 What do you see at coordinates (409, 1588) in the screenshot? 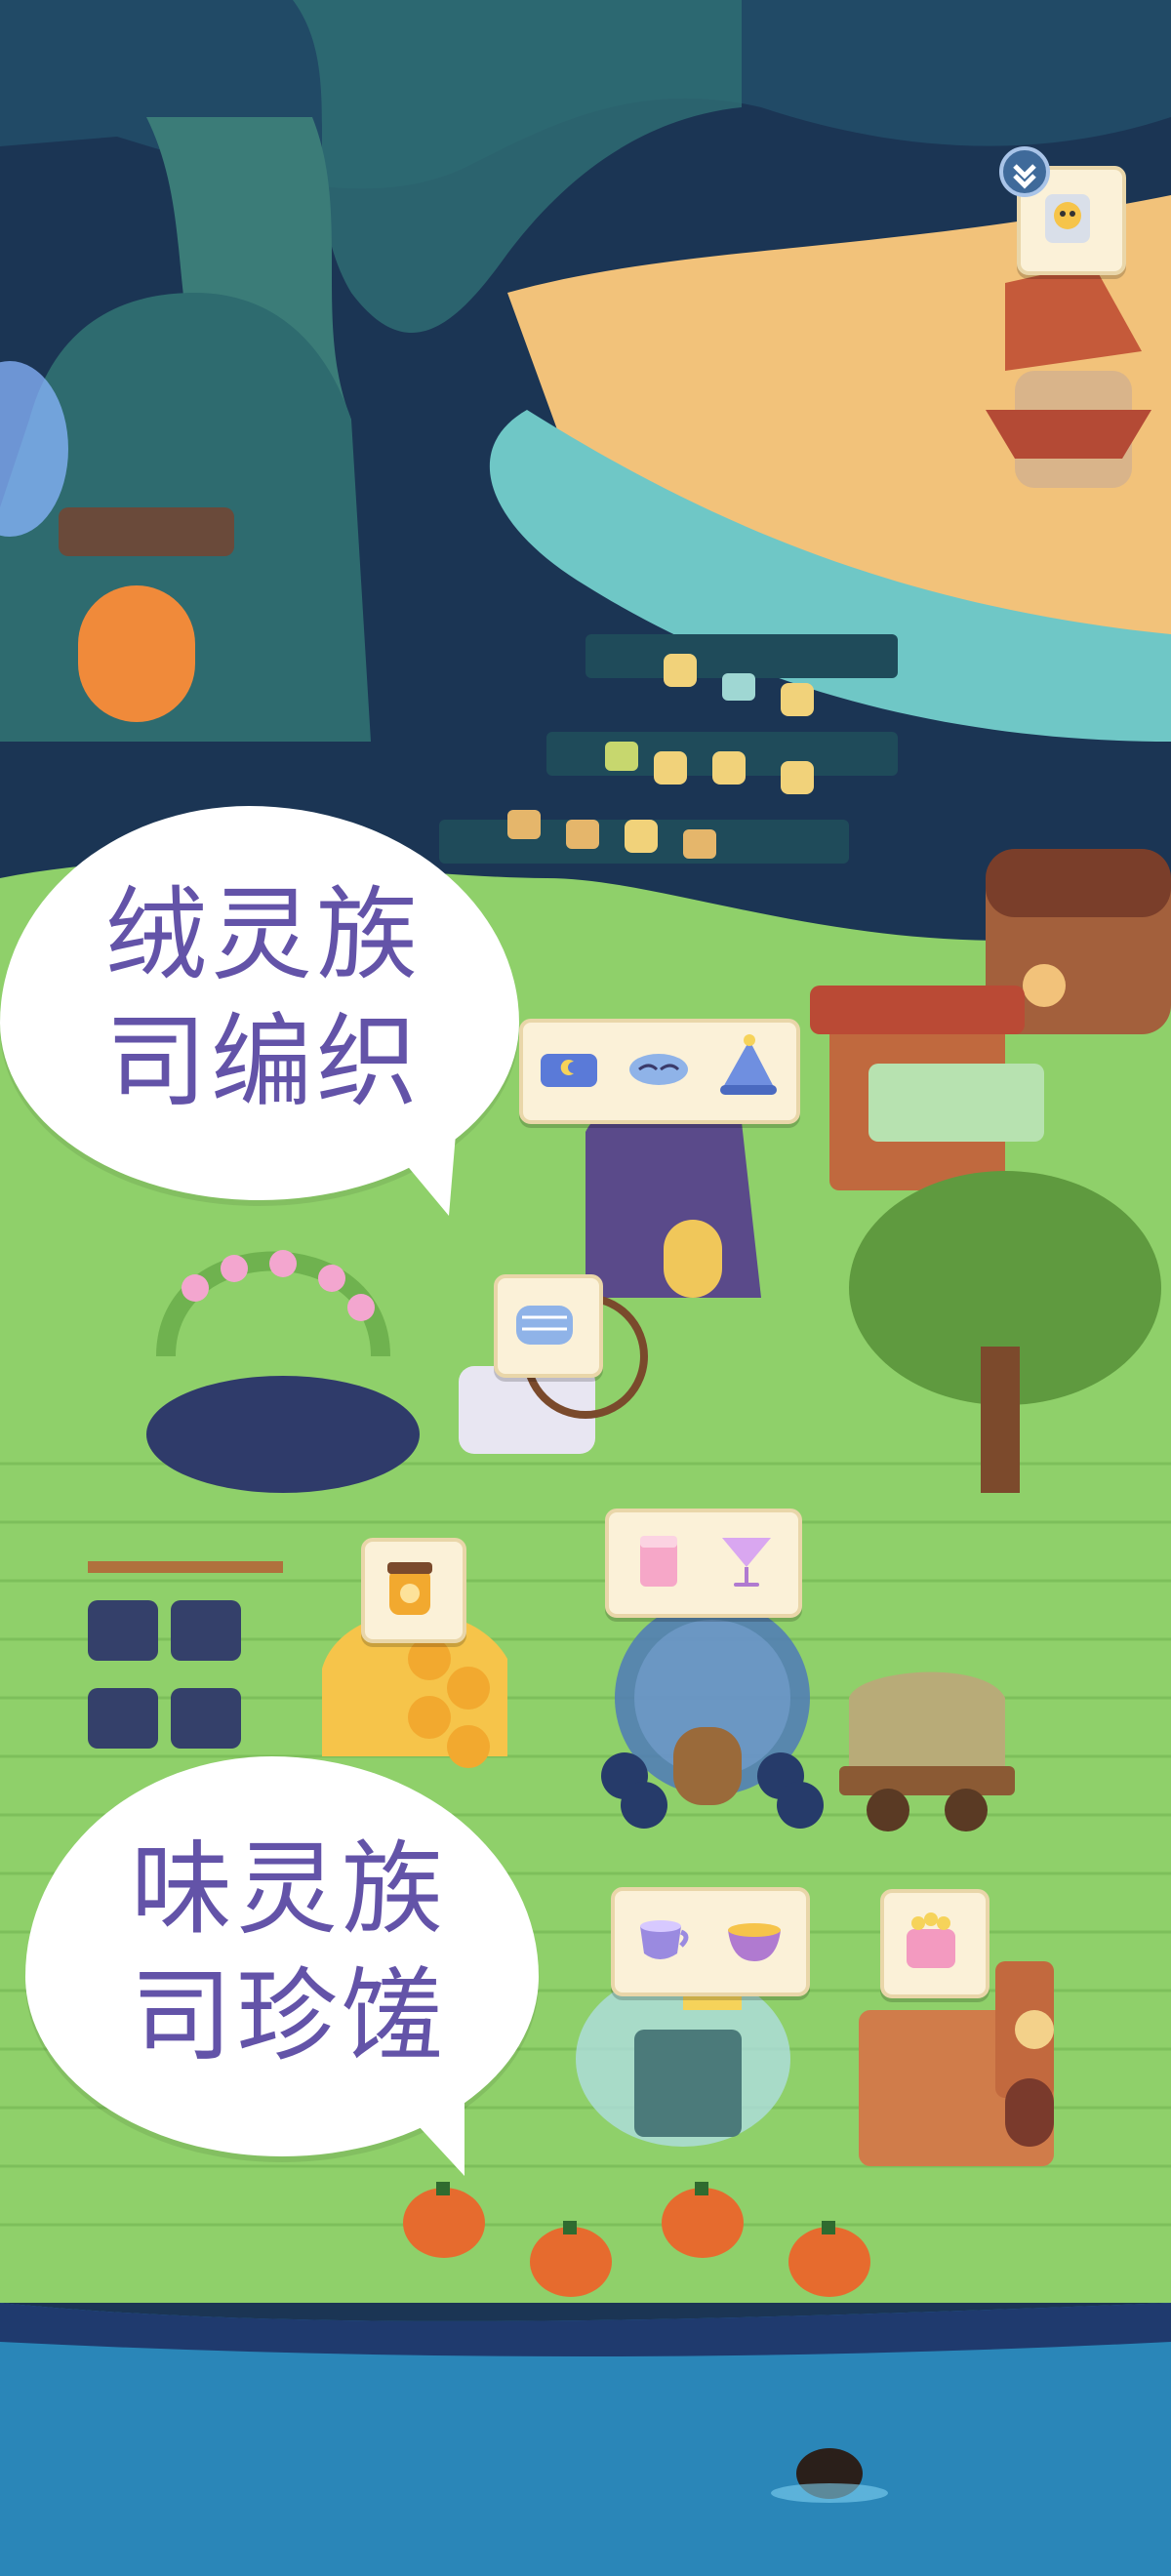
I see `honey-jar-icon` at bounding box center [409, 1588].